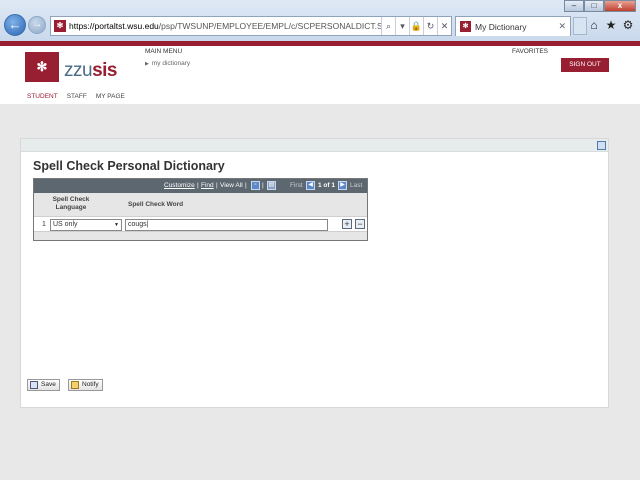 The image size is (640, 480). What do you see at coordinates (110, 96) in the screenshot?
I see `nav-my-page: MY PAGE` at bounding box center [110, 96].